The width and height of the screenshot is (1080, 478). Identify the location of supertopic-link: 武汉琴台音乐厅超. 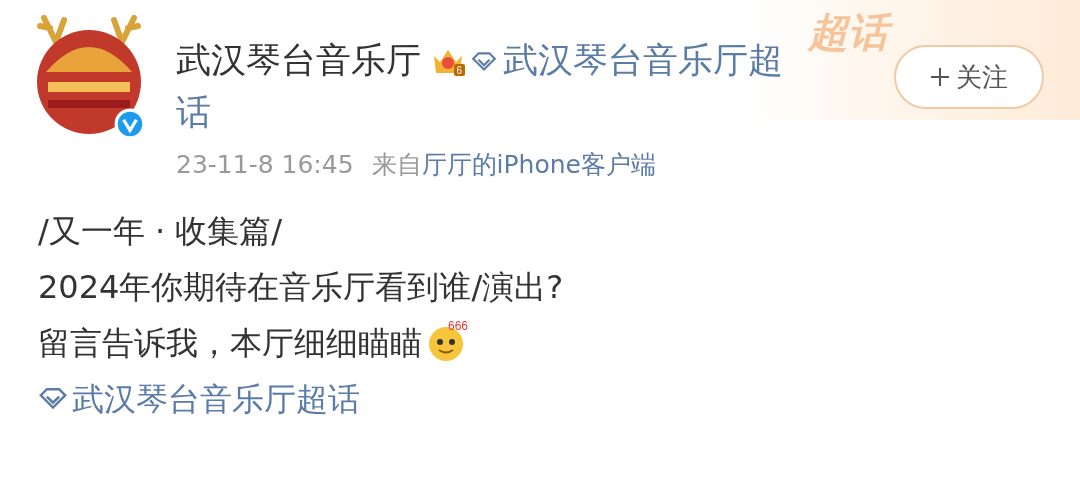
(643, 60).